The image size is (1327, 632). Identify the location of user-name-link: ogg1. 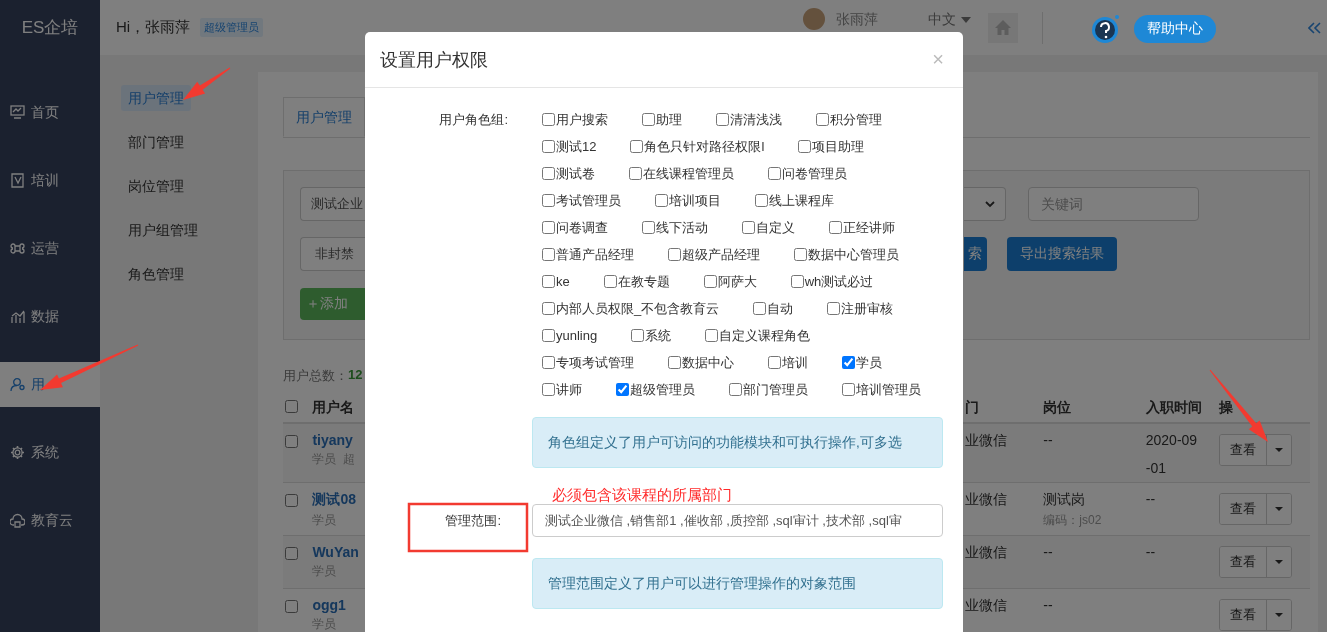
(329, 605).